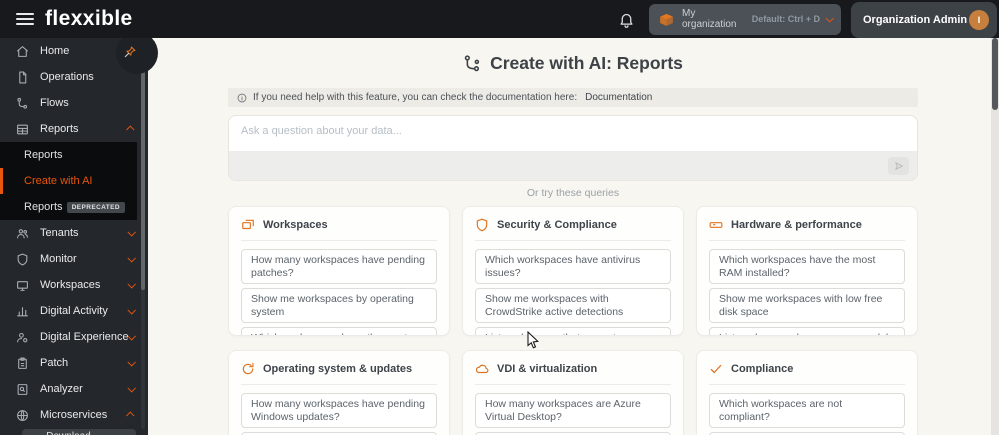 The height and width of the screenshot is (435, 999). Describe the element at coordinates (785, 19) in the screenshot. I see `organization-shortcut-hint: Default: Ctrl + D` at that location.